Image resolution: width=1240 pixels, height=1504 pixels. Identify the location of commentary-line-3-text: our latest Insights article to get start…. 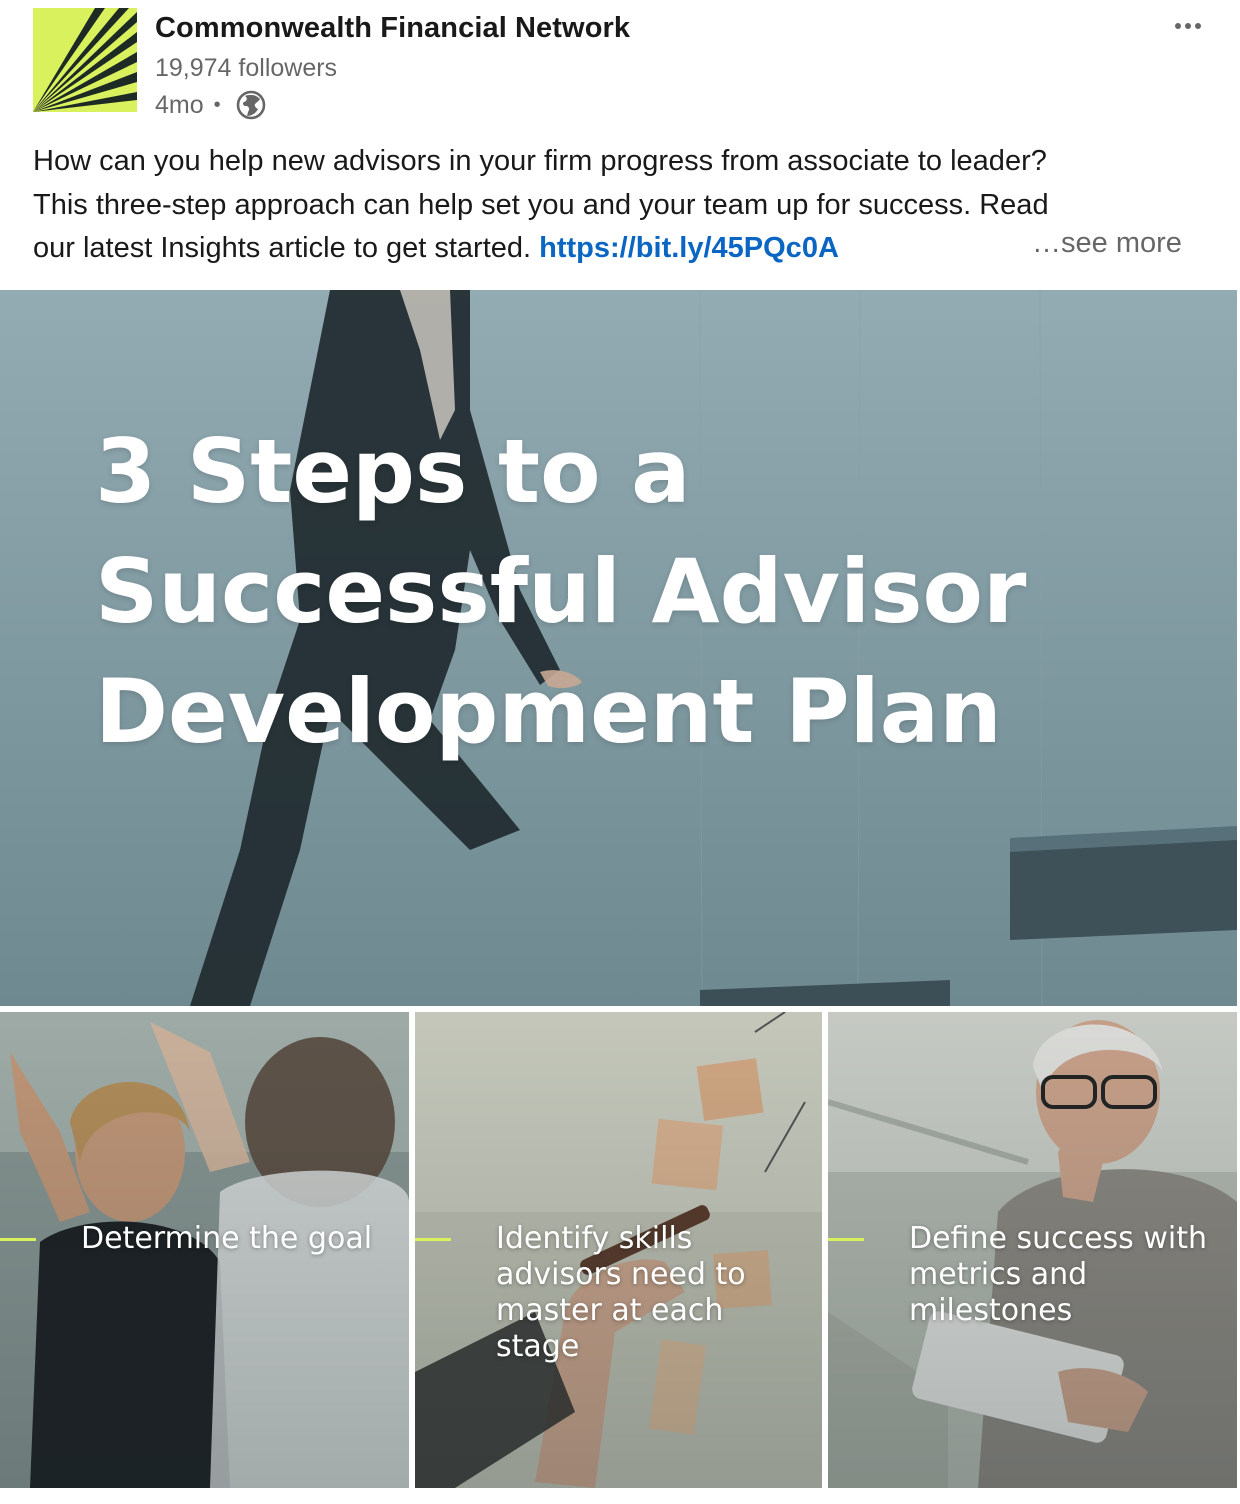
(282, 248).